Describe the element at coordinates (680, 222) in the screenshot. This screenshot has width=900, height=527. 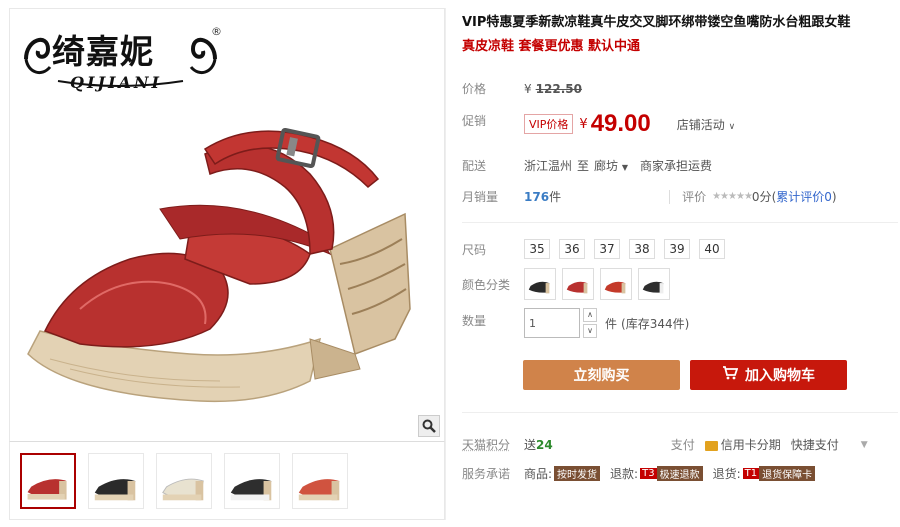
I see `section-divider` at that location.